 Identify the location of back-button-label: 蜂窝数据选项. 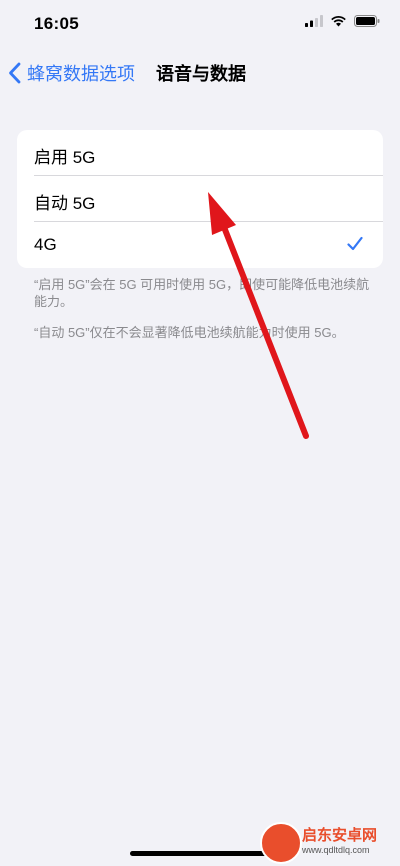
(81, 74).